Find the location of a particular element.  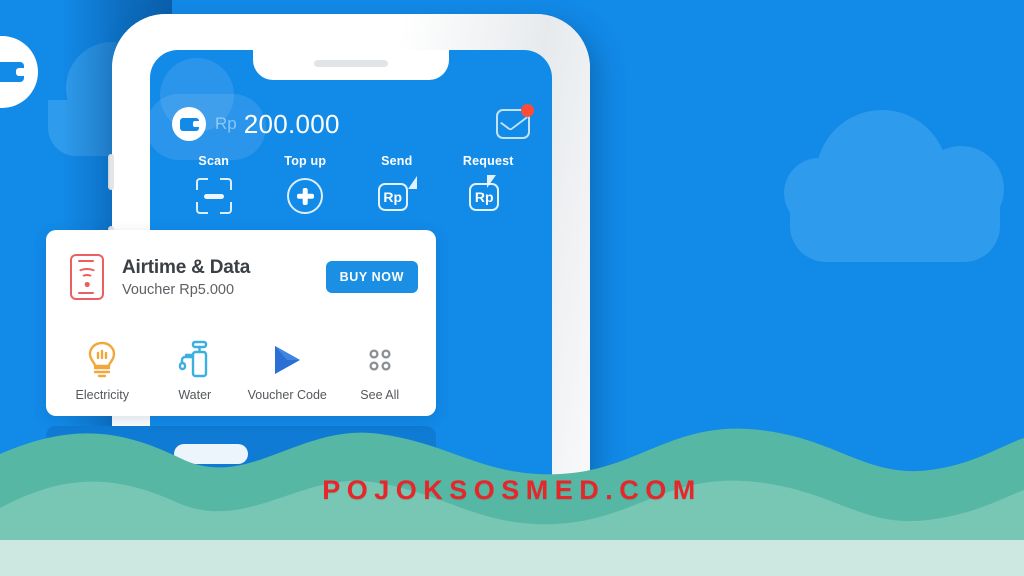

promo-card-header: Airtime & Data Voucher Rp5.000 BUY NOW is located at coordinates (241, 277).